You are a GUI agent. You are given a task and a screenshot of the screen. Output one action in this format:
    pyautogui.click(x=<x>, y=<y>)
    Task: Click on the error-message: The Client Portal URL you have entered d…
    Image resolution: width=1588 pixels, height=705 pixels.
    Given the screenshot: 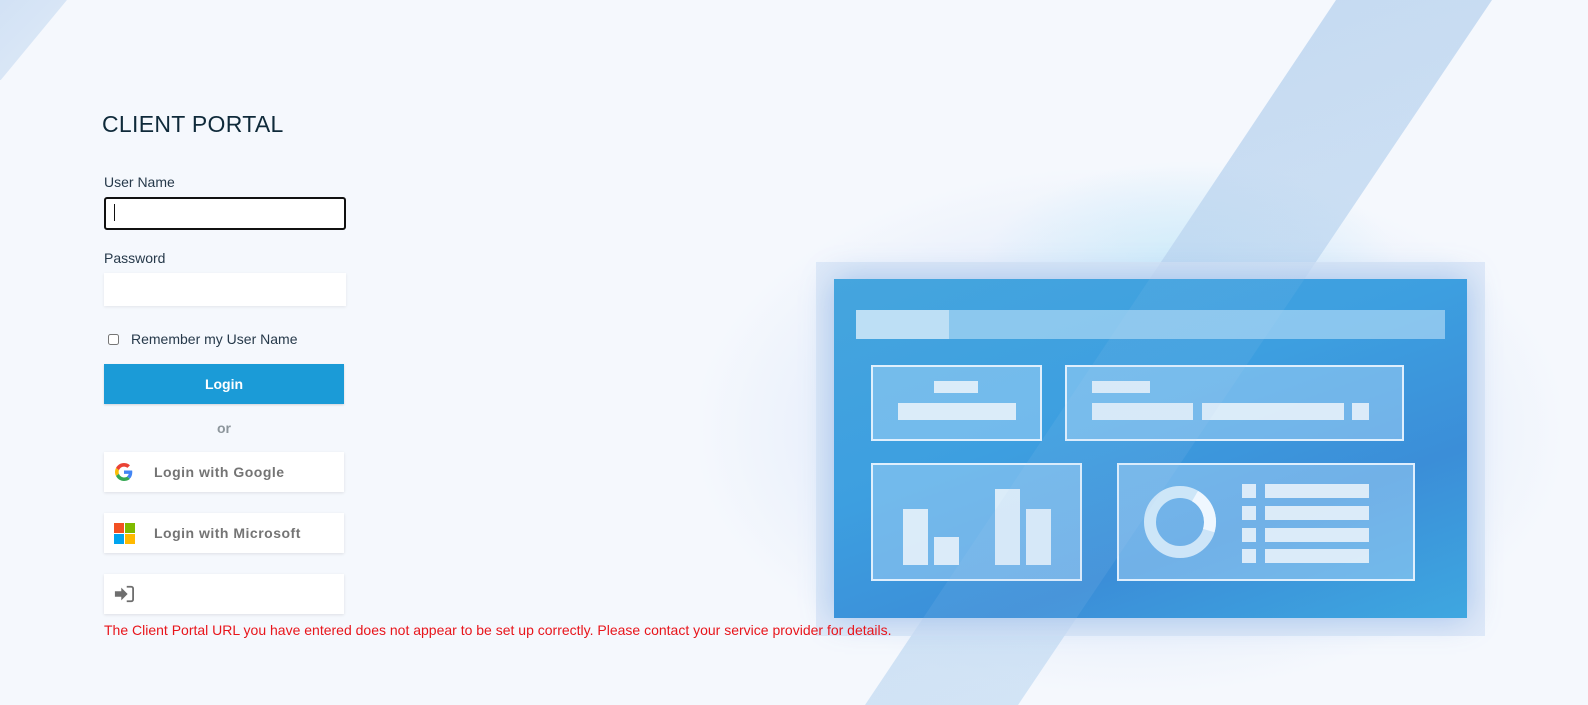 What is the action you would take?
    pyautogui.click(x=498, y=630)
    